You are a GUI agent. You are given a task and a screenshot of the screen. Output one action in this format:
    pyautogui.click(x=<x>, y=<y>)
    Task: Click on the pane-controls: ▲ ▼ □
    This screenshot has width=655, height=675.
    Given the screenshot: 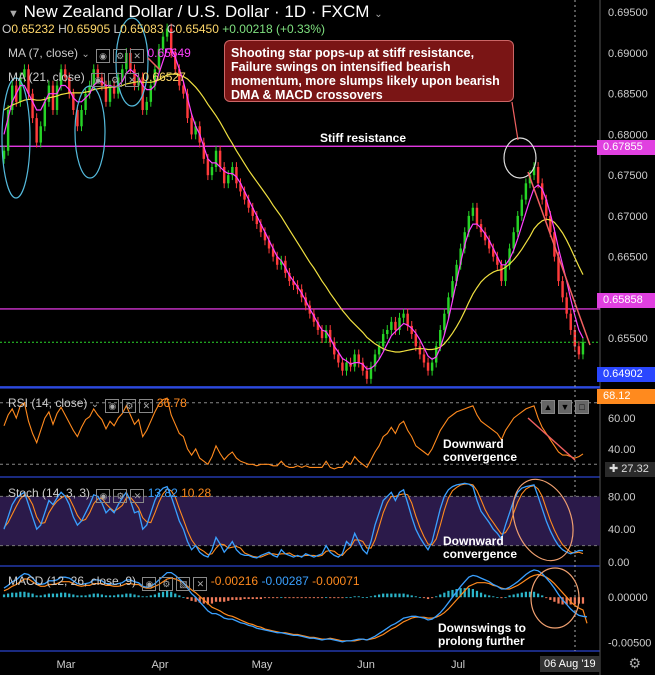 What is the action you would take?
    pyautogui.click(x=563, y=405)
    